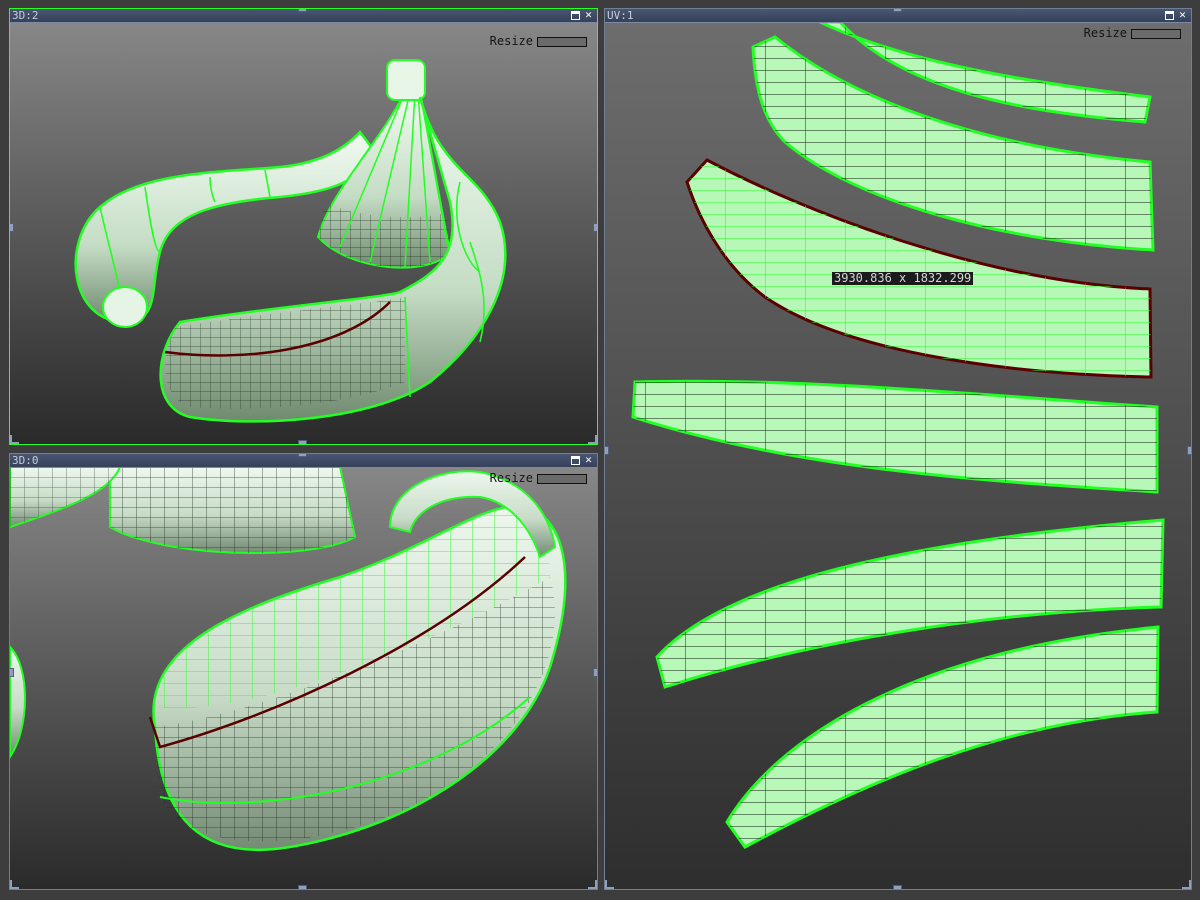 This screenshot has width=1200, height=900. What do you see at coordinates (903, 278) in the screenshot?
I see `selection-size-readout: 3930.836 x 1832.299` at bounding box center [903, 278].